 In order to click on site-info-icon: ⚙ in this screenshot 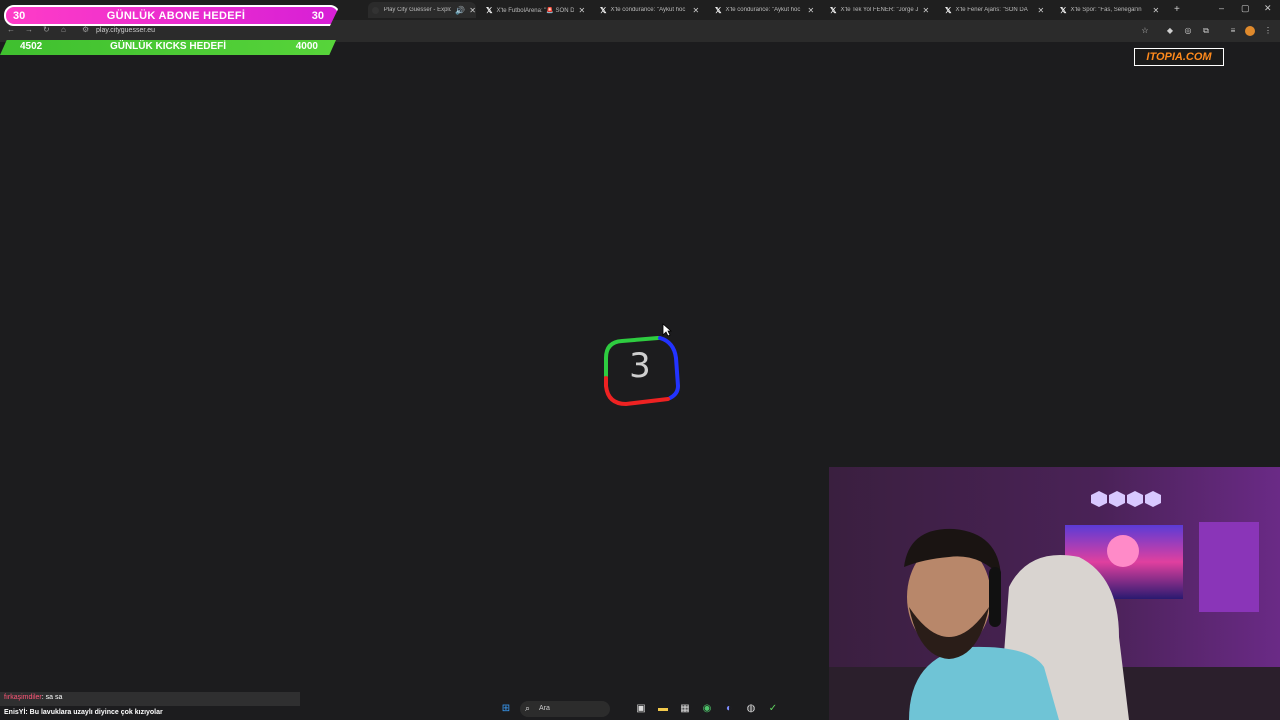, I will do `click(85, 29)`.